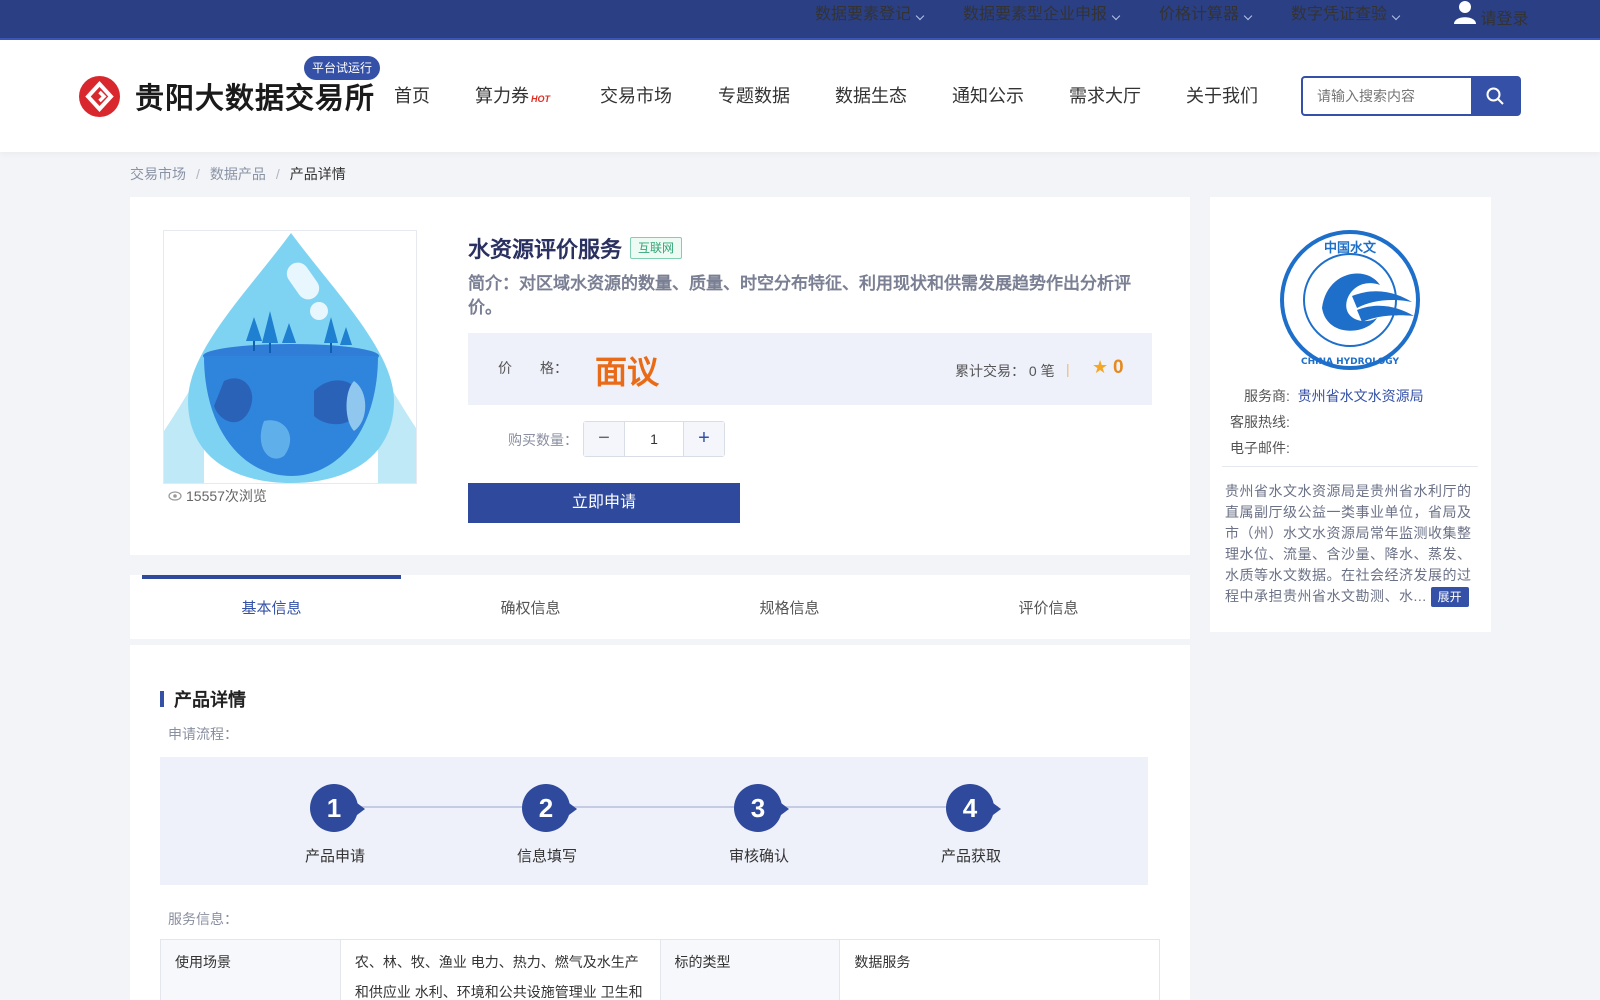  I want to click on view-count-text: 15557次浏览, so click(226, 496).